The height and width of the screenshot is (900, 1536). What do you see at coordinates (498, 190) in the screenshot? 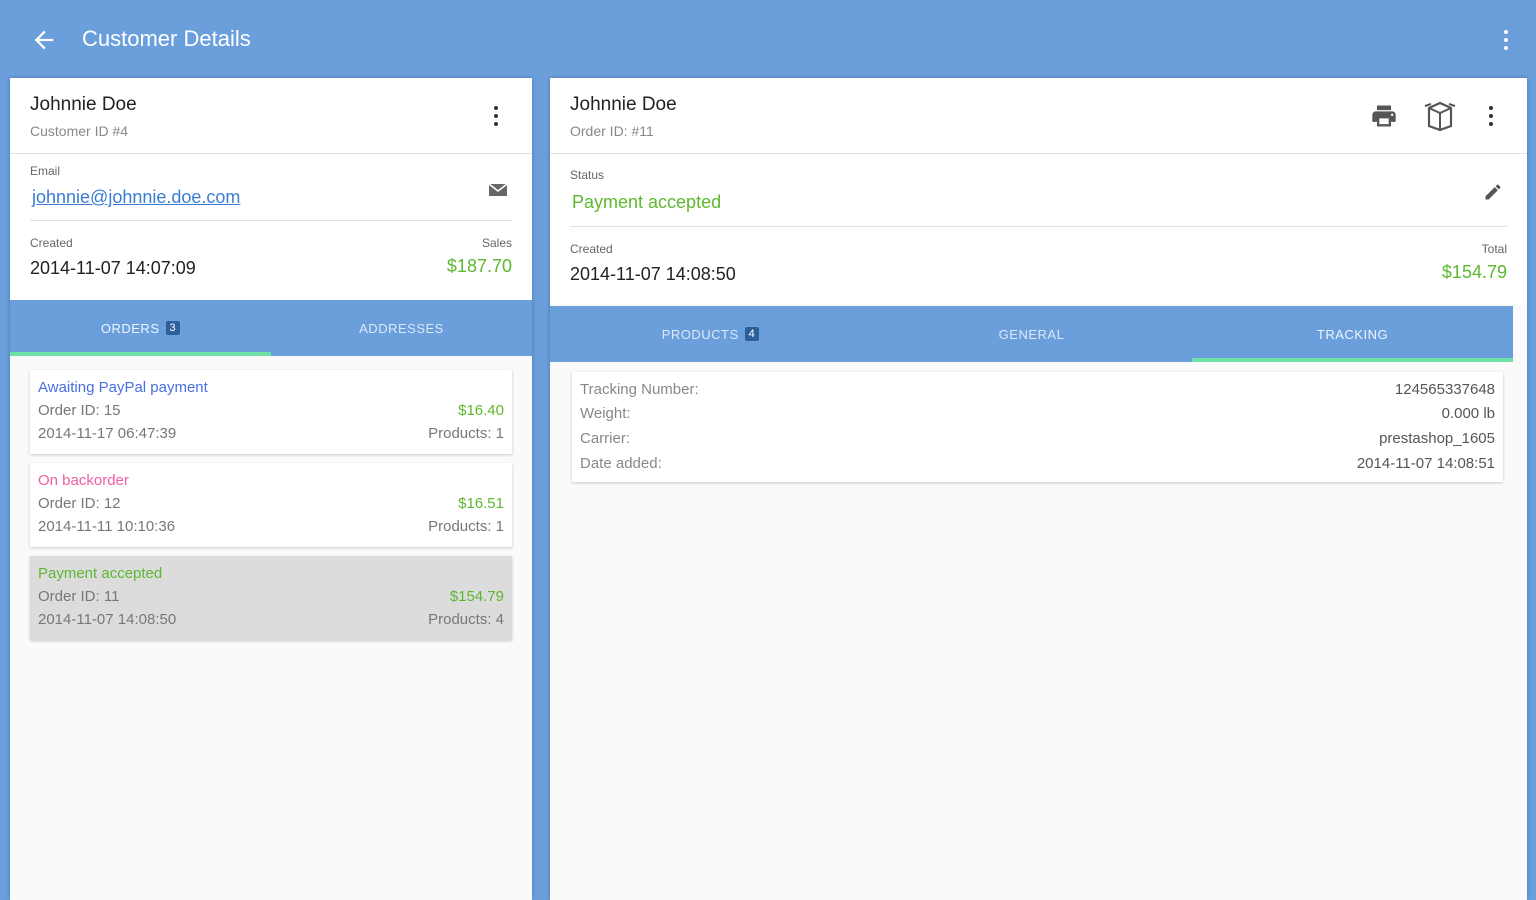
I see `mail-icon` at bounding box center [498, 190].